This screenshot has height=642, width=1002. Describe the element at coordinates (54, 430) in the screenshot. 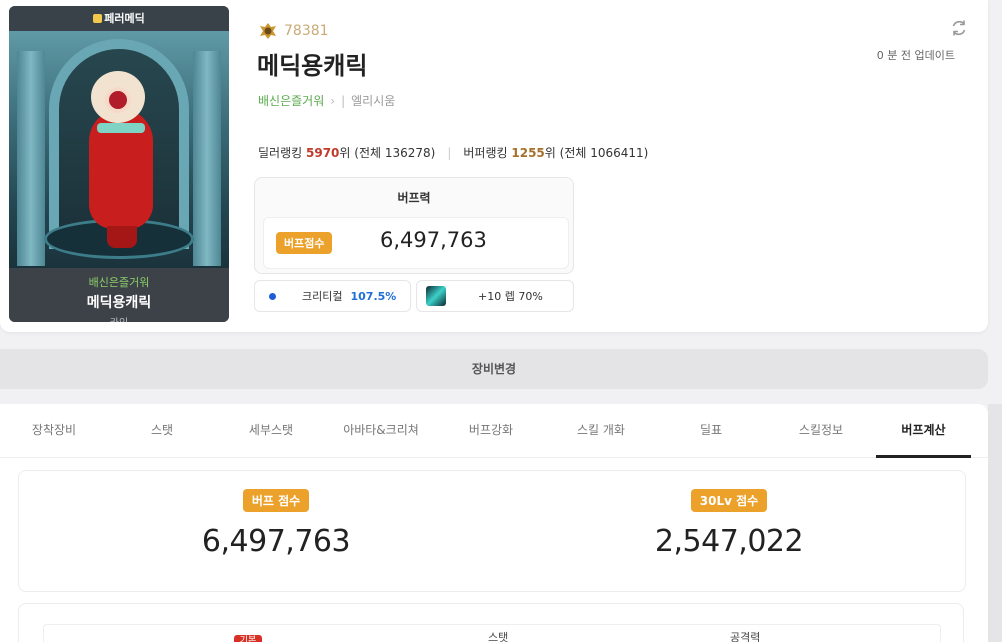

I see `tab-equipment: 장착장비` at that location.